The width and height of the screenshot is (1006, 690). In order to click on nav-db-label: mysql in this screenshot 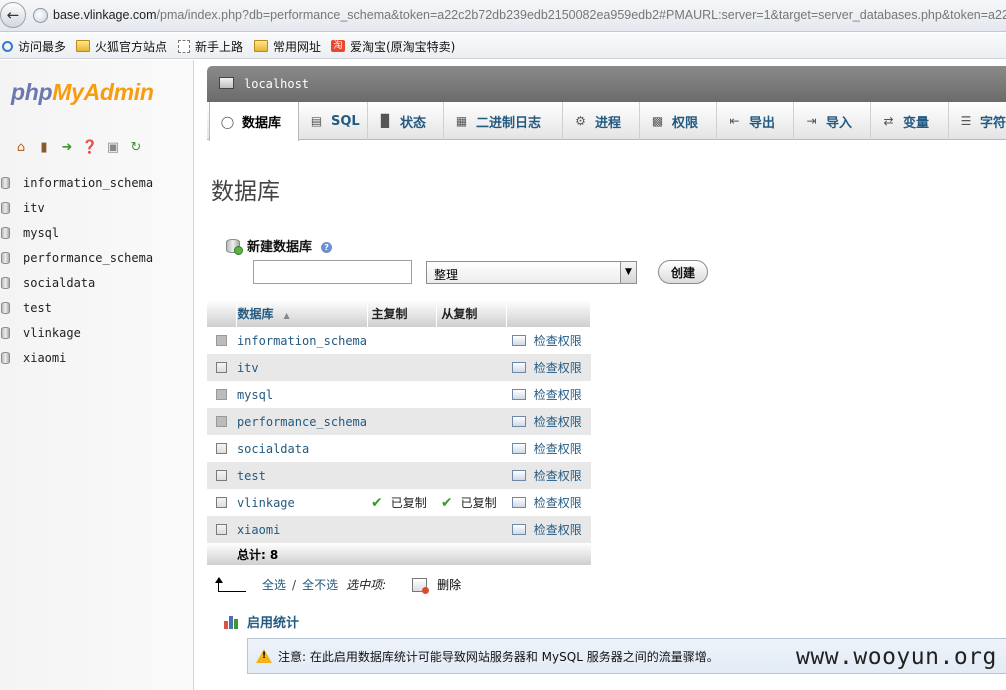, I will do `click(41, 232)`.